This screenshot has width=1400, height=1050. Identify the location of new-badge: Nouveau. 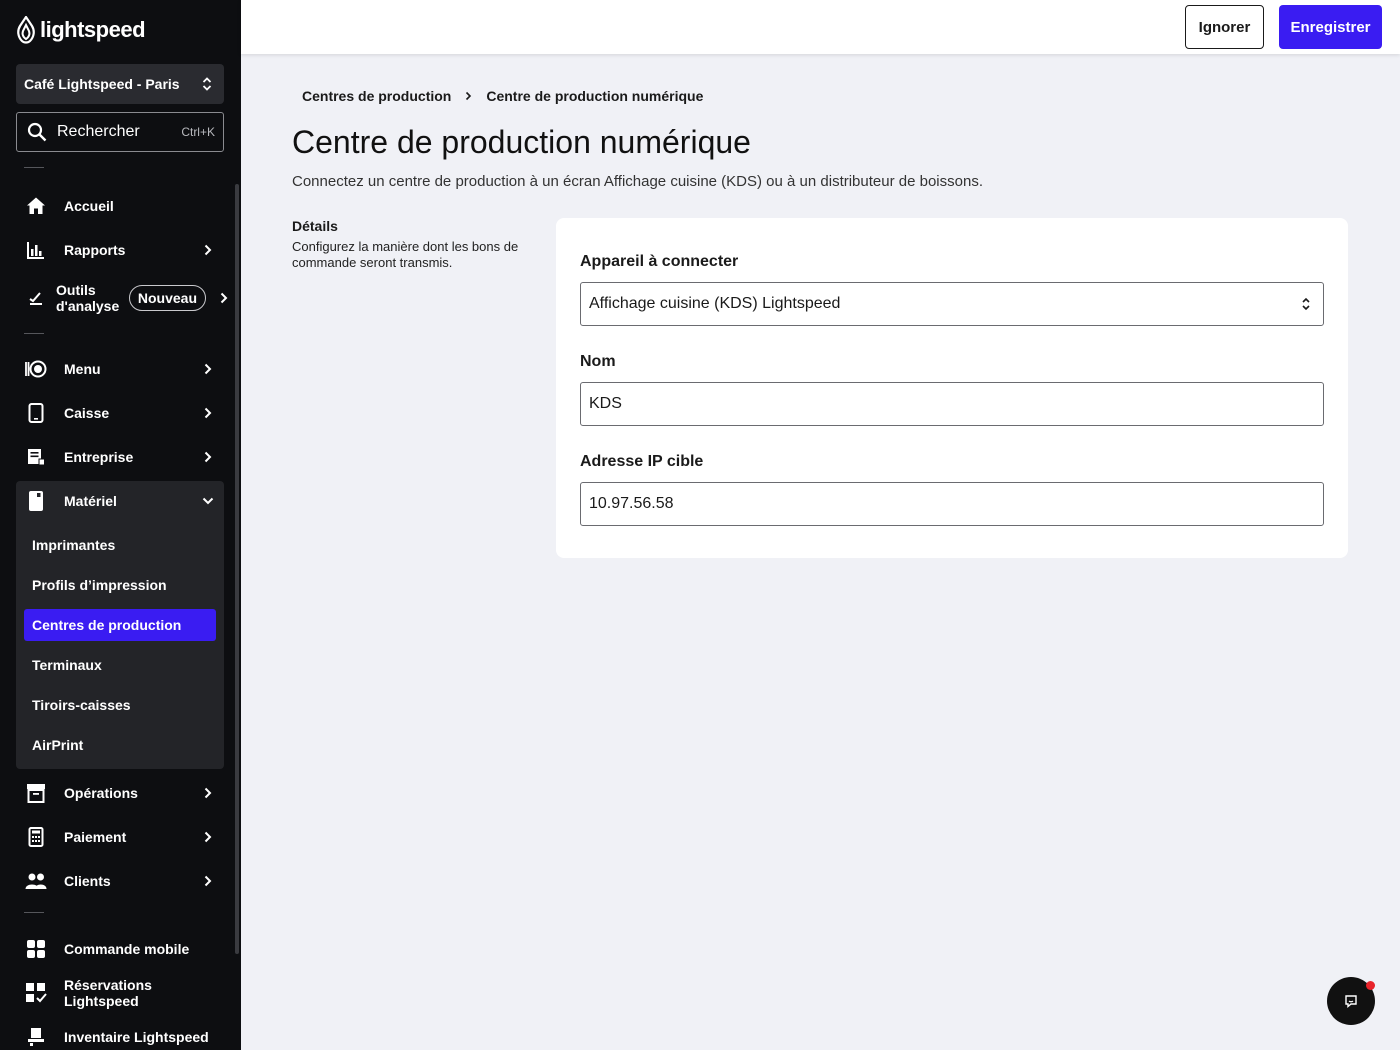
(167, 298).